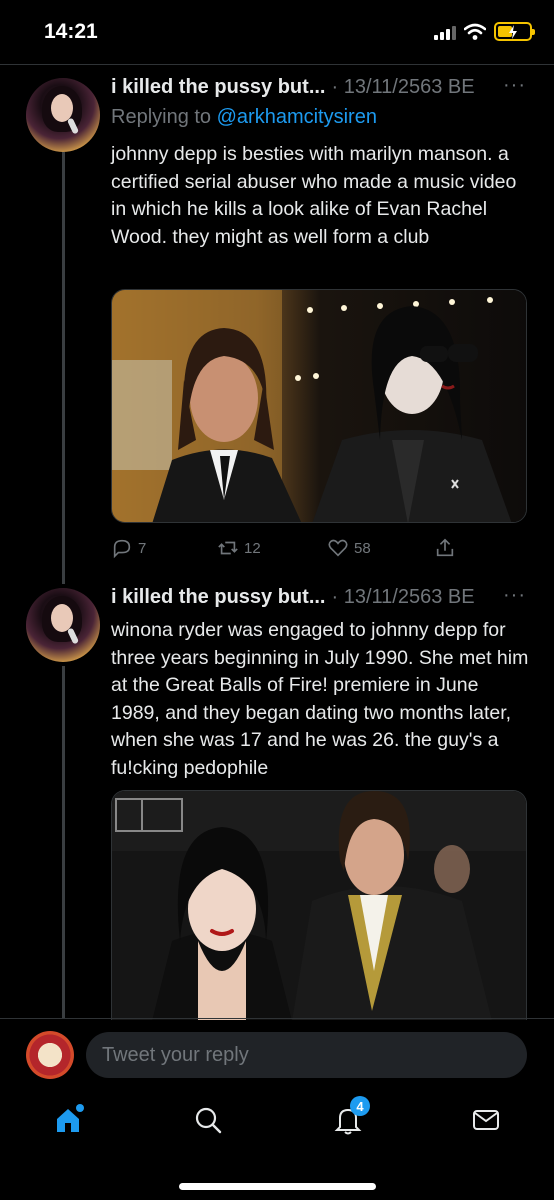 The image size is (554, 1200). I want to click on tab-home, so click(68, 1120).